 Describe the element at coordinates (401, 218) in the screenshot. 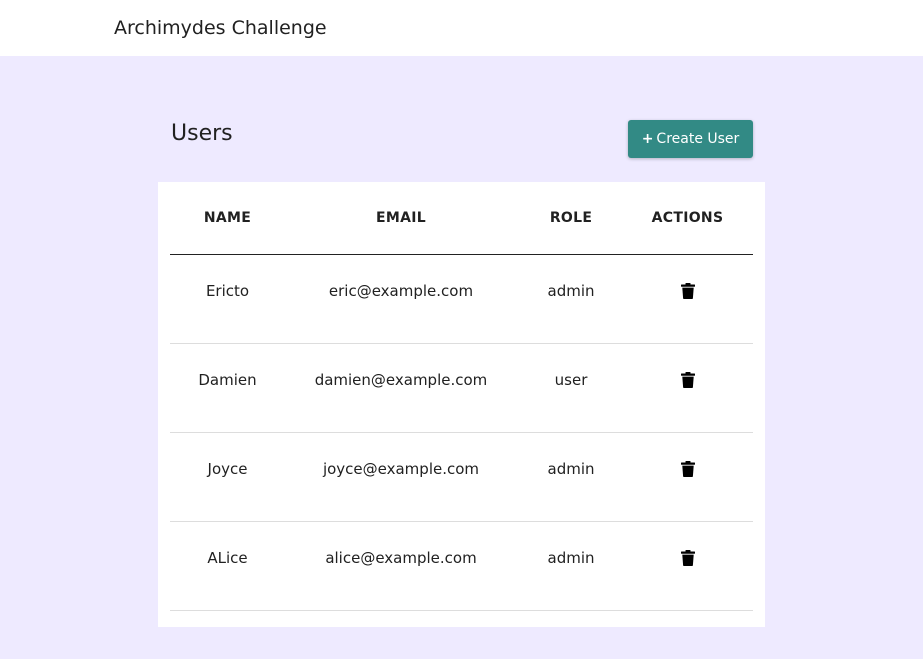

I see `column-header-email: EMAIL` at that location.